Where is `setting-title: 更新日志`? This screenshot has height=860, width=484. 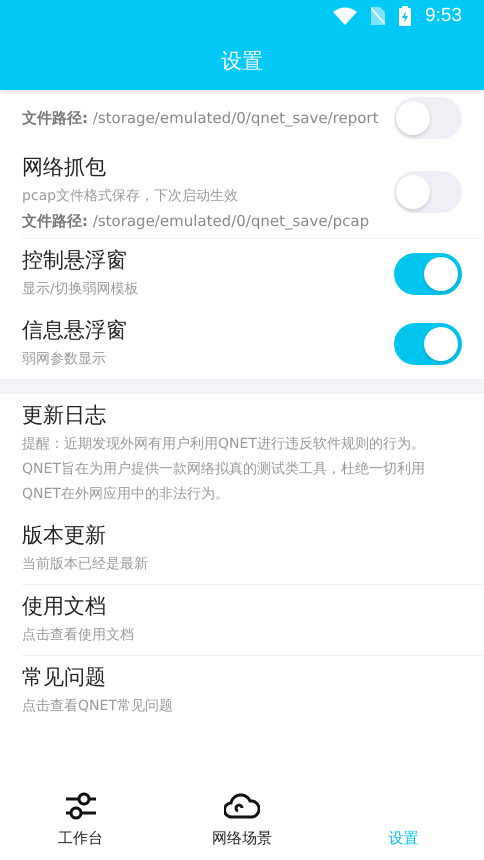
setting-title: 更新日志 is located at coordinates (242, 415).